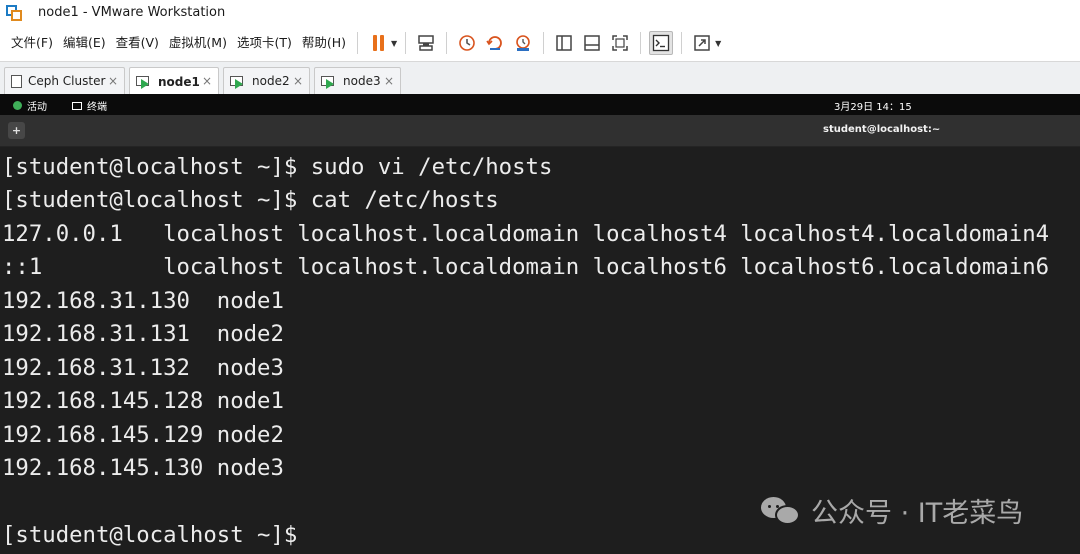 The width and height of the screenshot is (1080, 554). What do you see at coordinates (917, 513) in the screenshot?
I see `watermark-text: 公众号 · IT老菜鸟` at bounding box center [917, 513].